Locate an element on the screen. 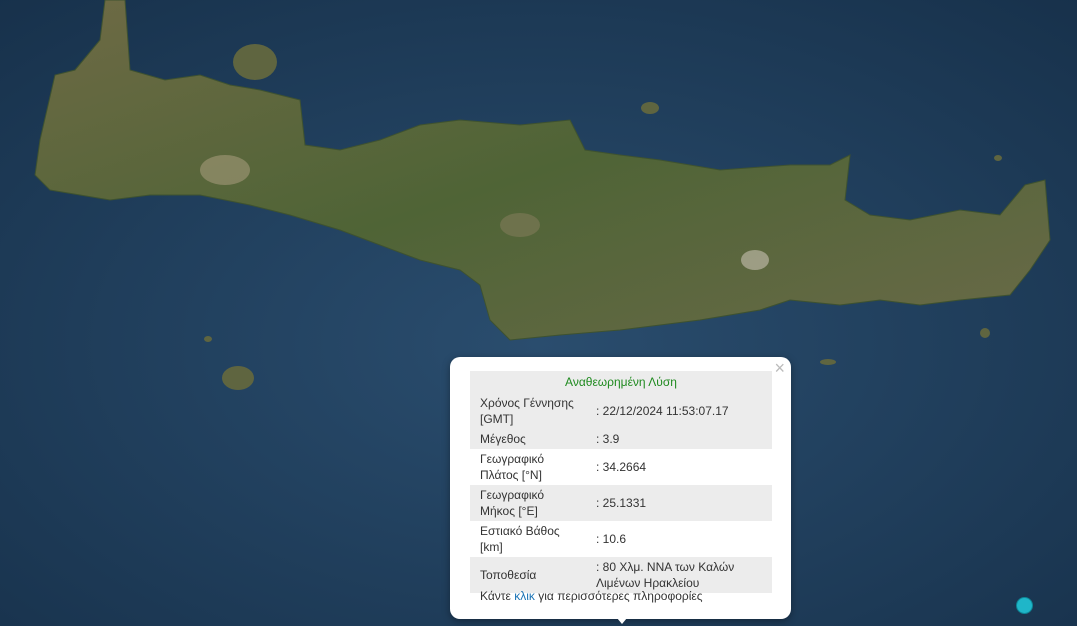 The image size is (1077, 626). island-dia is located at coordinates (255, 62).